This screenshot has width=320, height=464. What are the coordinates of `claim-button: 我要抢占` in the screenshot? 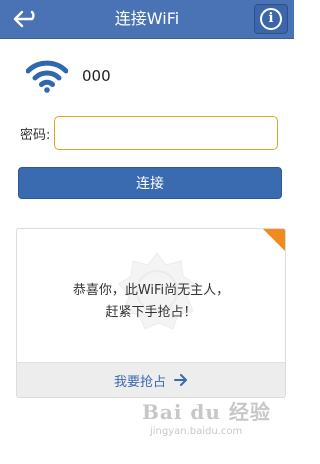 It's located at (151, 379).